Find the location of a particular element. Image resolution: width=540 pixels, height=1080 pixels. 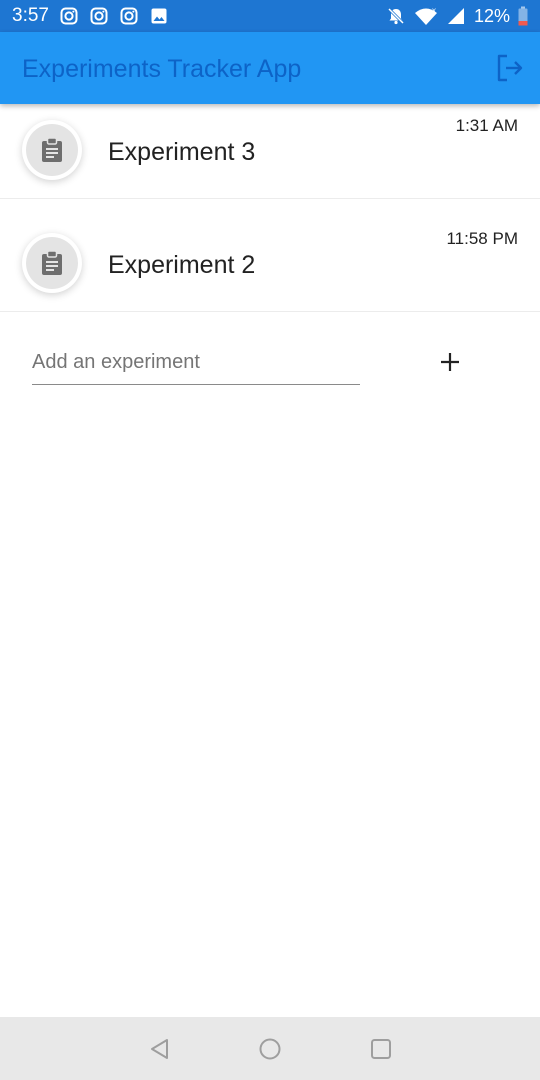

status-bar: 3:57 x 12% is located at coordinates (270, 16).